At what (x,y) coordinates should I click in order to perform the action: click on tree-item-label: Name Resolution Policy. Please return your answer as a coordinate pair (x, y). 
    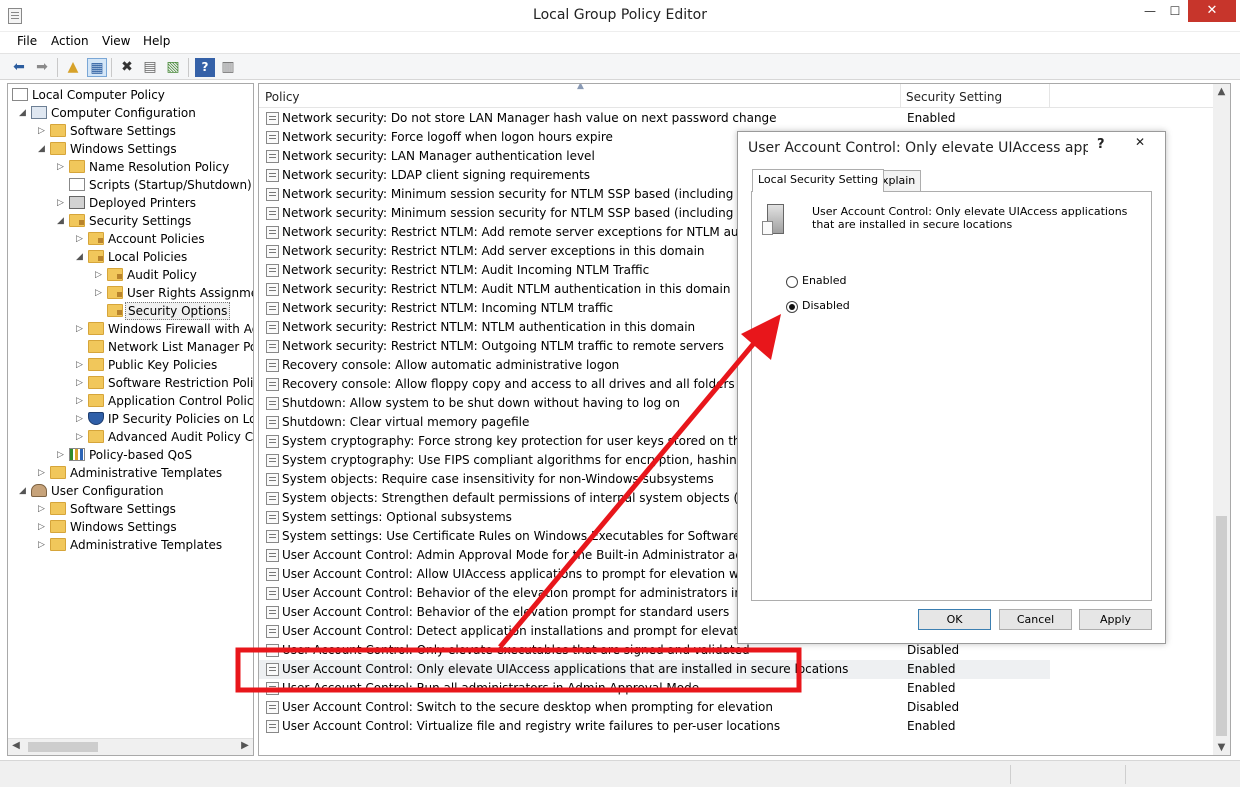
    Looking at the image, I should click on (159, 167).